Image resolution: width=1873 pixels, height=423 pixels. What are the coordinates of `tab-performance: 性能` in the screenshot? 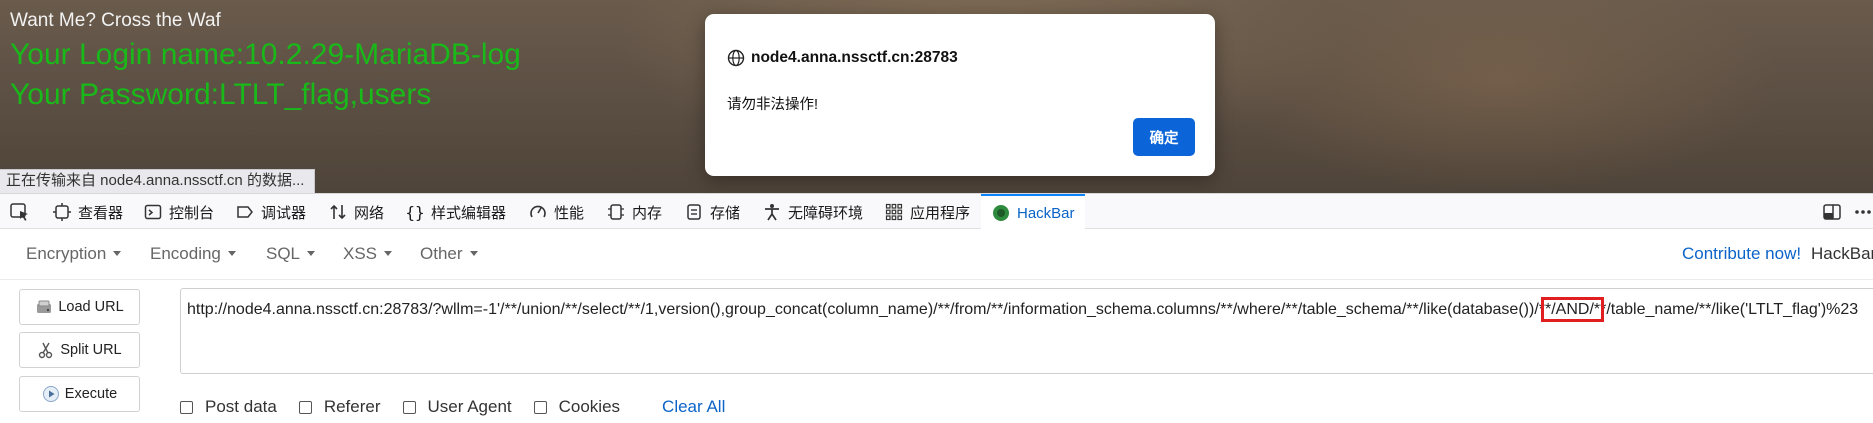 It's located at (556, 212).